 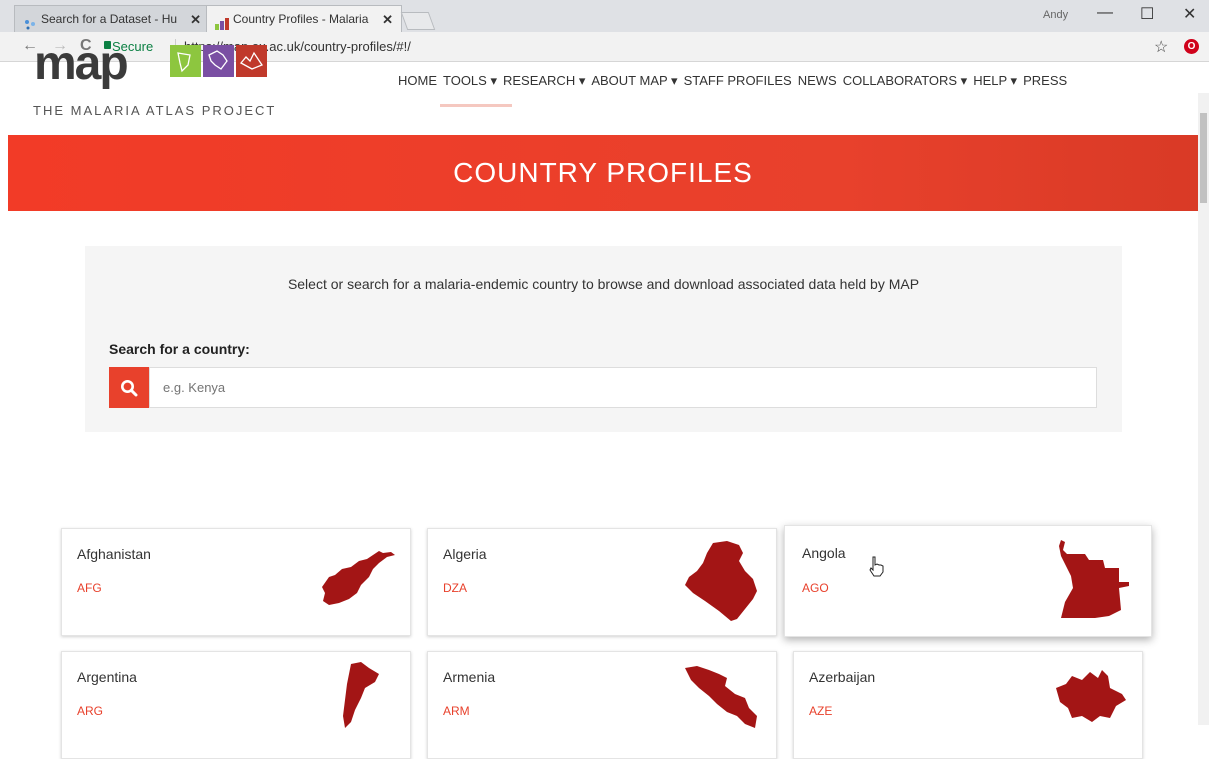 I want to click on country-code: ARG, so click(x=90, y=711).